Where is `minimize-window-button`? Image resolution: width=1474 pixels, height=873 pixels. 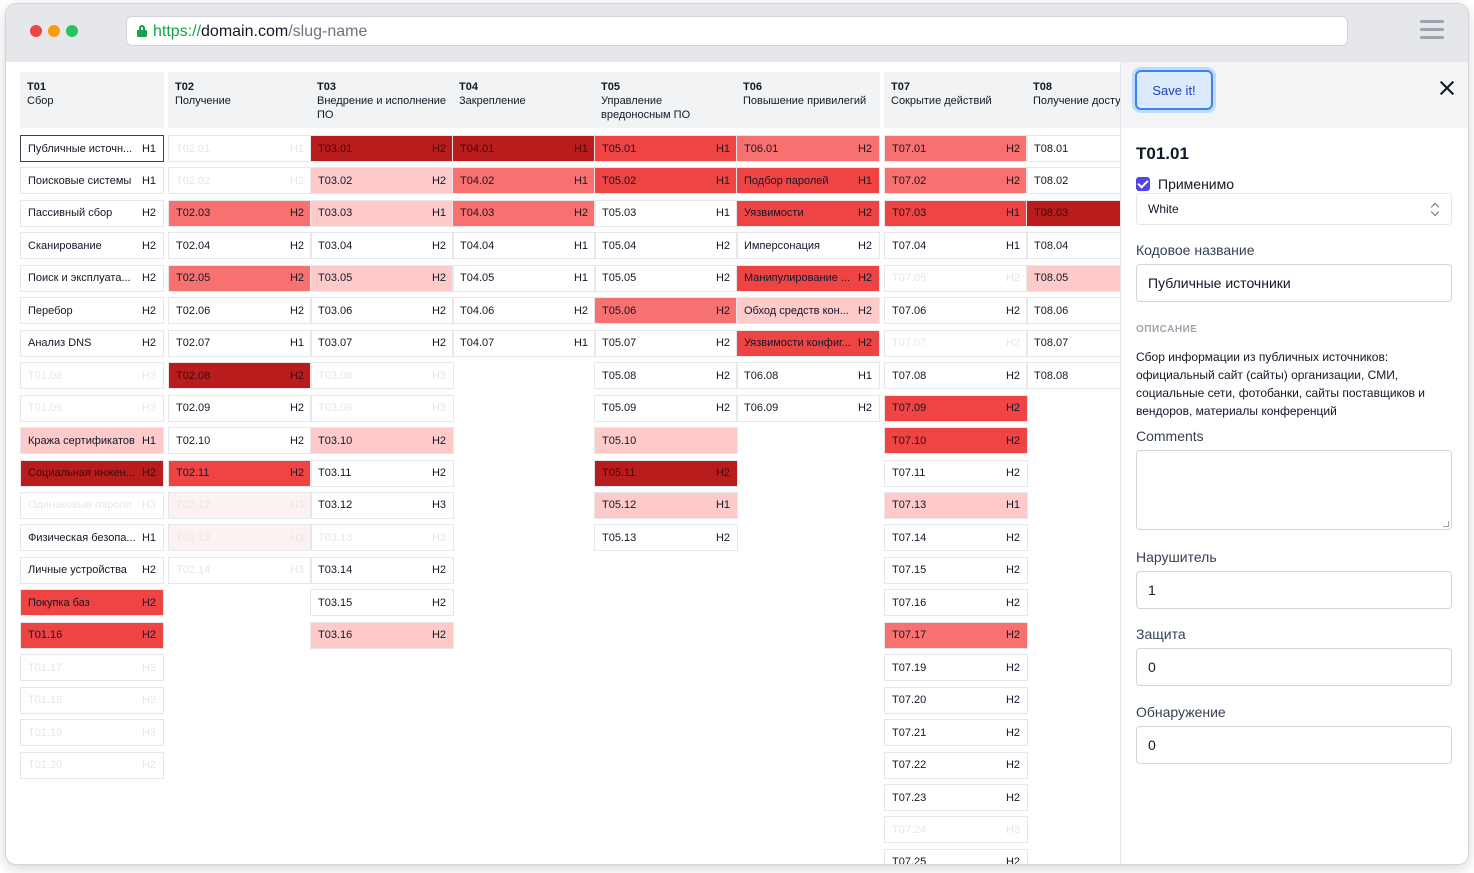 minimize-window-button is located at coordinates (54, 31).